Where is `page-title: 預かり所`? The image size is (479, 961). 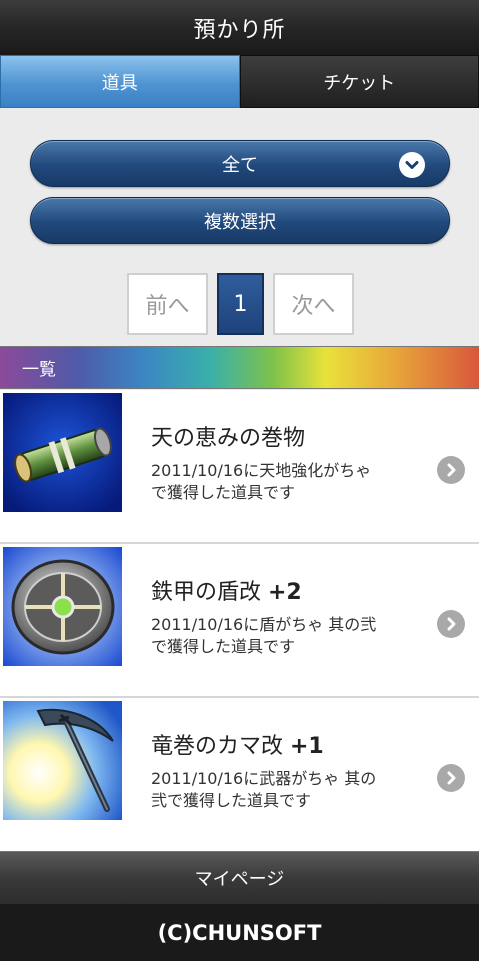 page-title: 預かり所 is located at coordinates (239, 30).